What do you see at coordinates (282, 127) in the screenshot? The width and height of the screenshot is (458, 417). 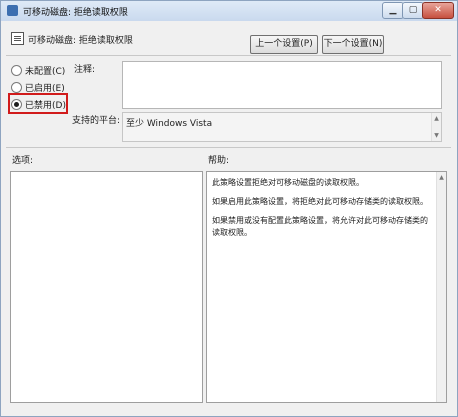 I see `platform-field: 至少 Windows Vista ▲ ▼` at bounding box center [282, 127].